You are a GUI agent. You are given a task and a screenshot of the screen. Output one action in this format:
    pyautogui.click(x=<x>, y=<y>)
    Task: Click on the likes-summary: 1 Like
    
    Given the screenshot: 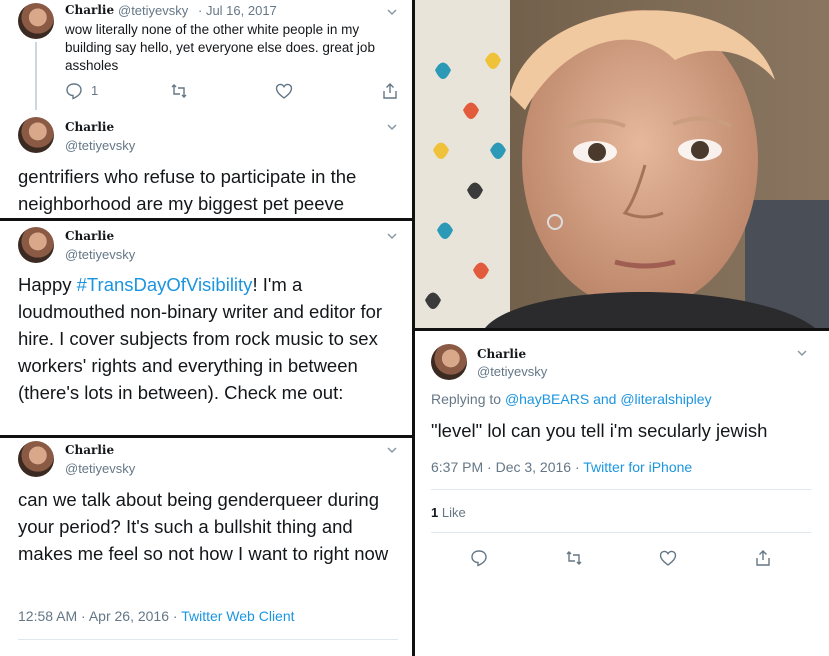 What is the action you would take?
    pyautogui.click(x=448, y=512)
    